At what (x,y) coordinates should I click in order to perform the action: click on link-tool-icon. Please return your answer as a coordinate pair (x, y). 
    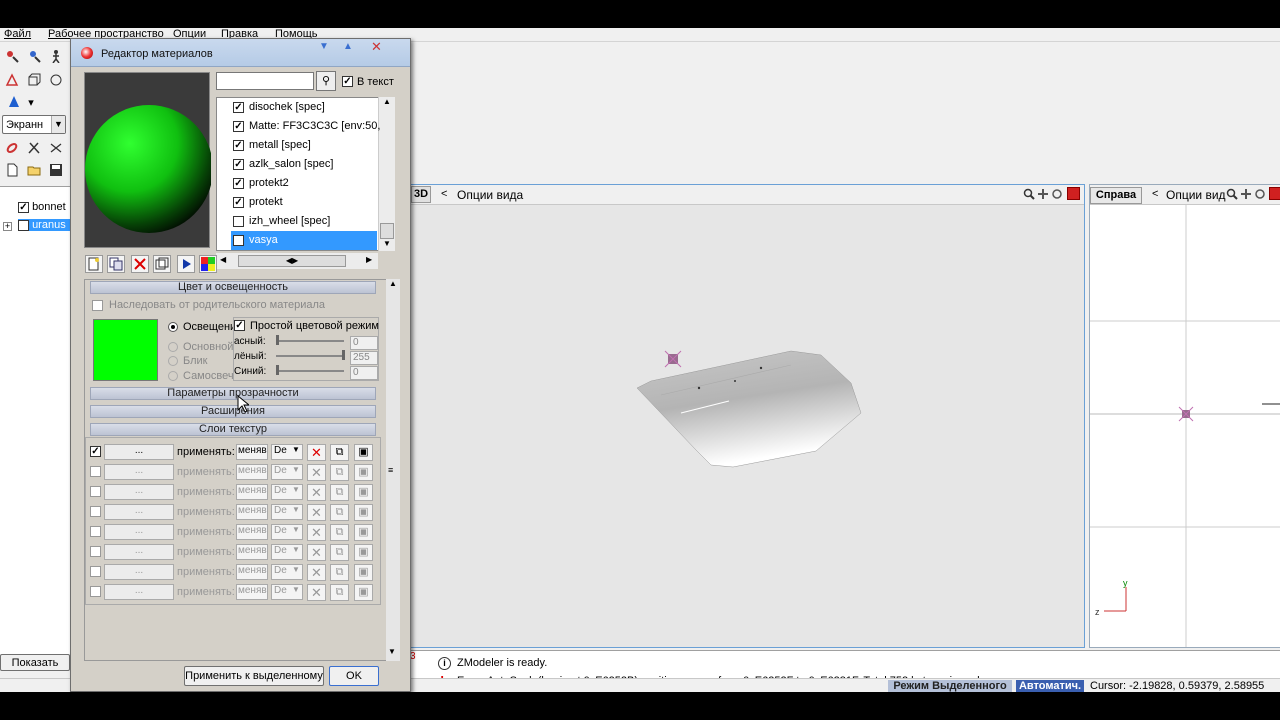
    Looking at the image, I should click on (12, 148).